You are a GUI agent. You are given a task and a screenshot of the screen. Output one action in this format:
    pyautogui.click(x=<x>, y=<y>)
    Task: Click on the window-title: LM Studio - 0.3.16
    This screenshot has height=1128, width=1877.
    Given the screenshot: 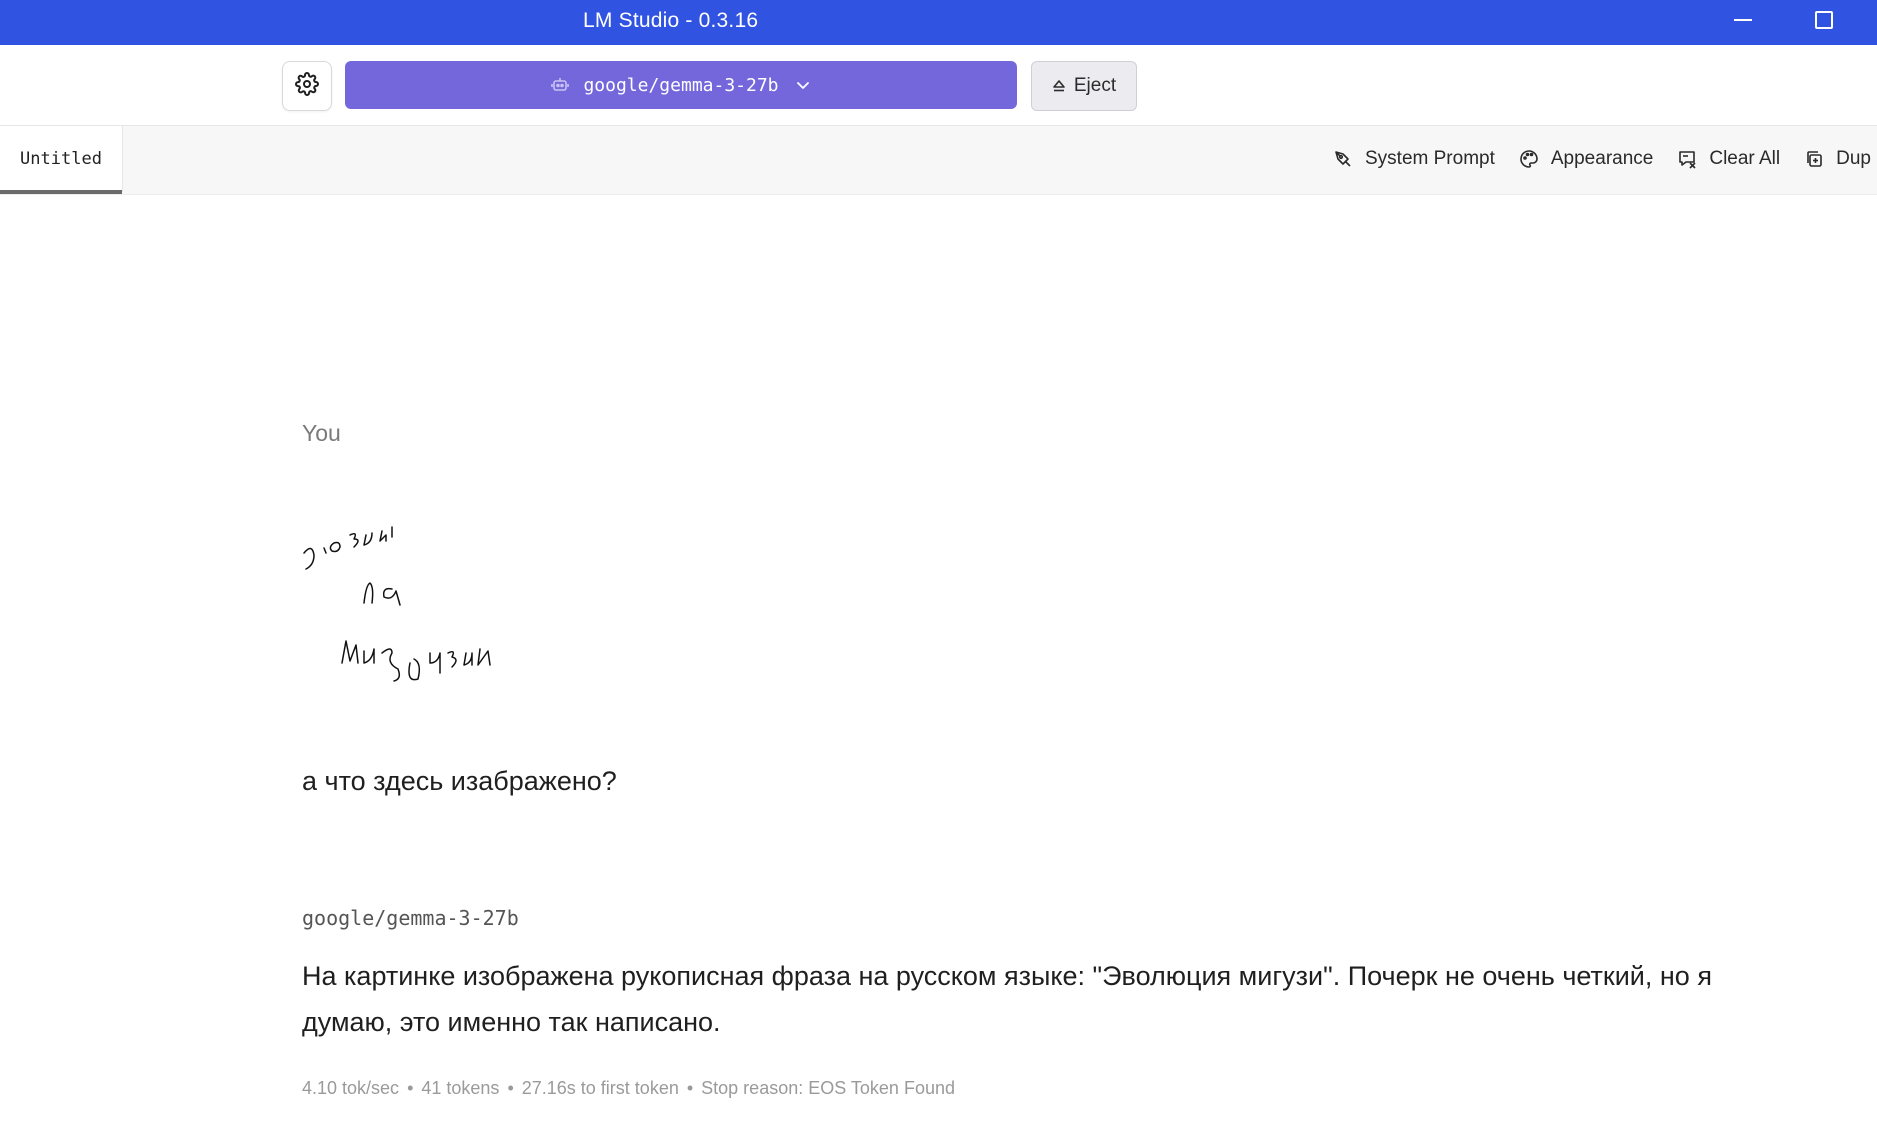 What is the action you would take?
    pyautogui.click(x=671, y=20)
    